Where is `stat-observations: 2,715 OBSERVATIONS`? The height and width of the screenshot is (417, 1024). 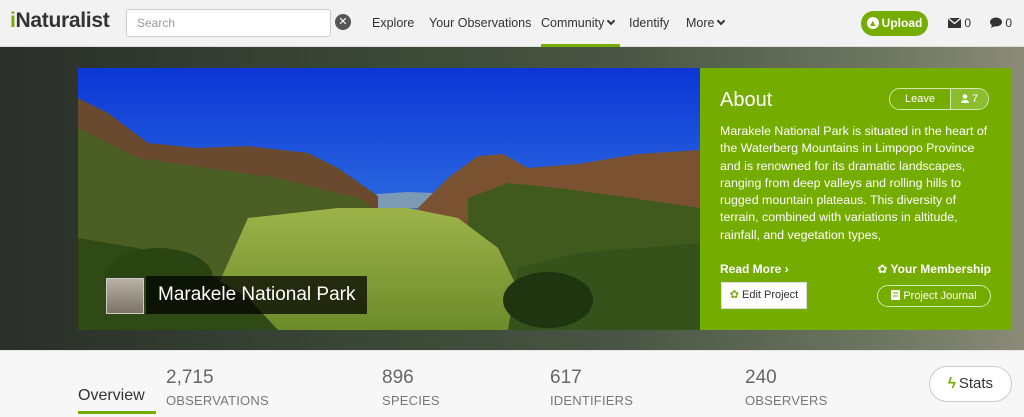 stat-observations: 2,715 OBSERVATIONS is located at coordinates (217, 387).